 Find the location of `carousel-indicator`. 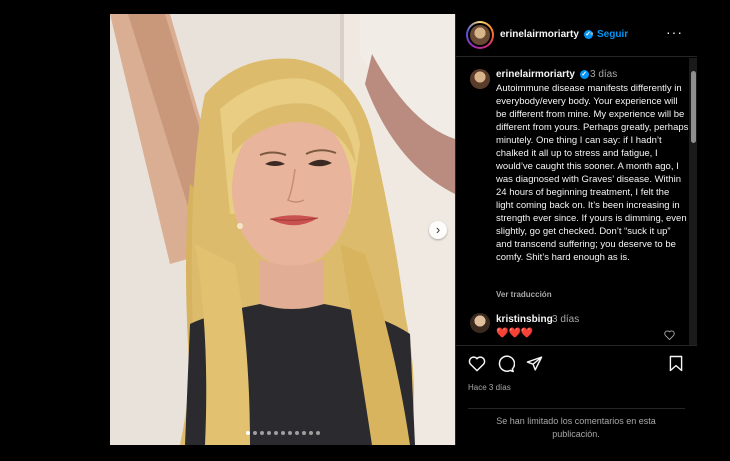

carousel-indicator is located at coordinates (282, 433).